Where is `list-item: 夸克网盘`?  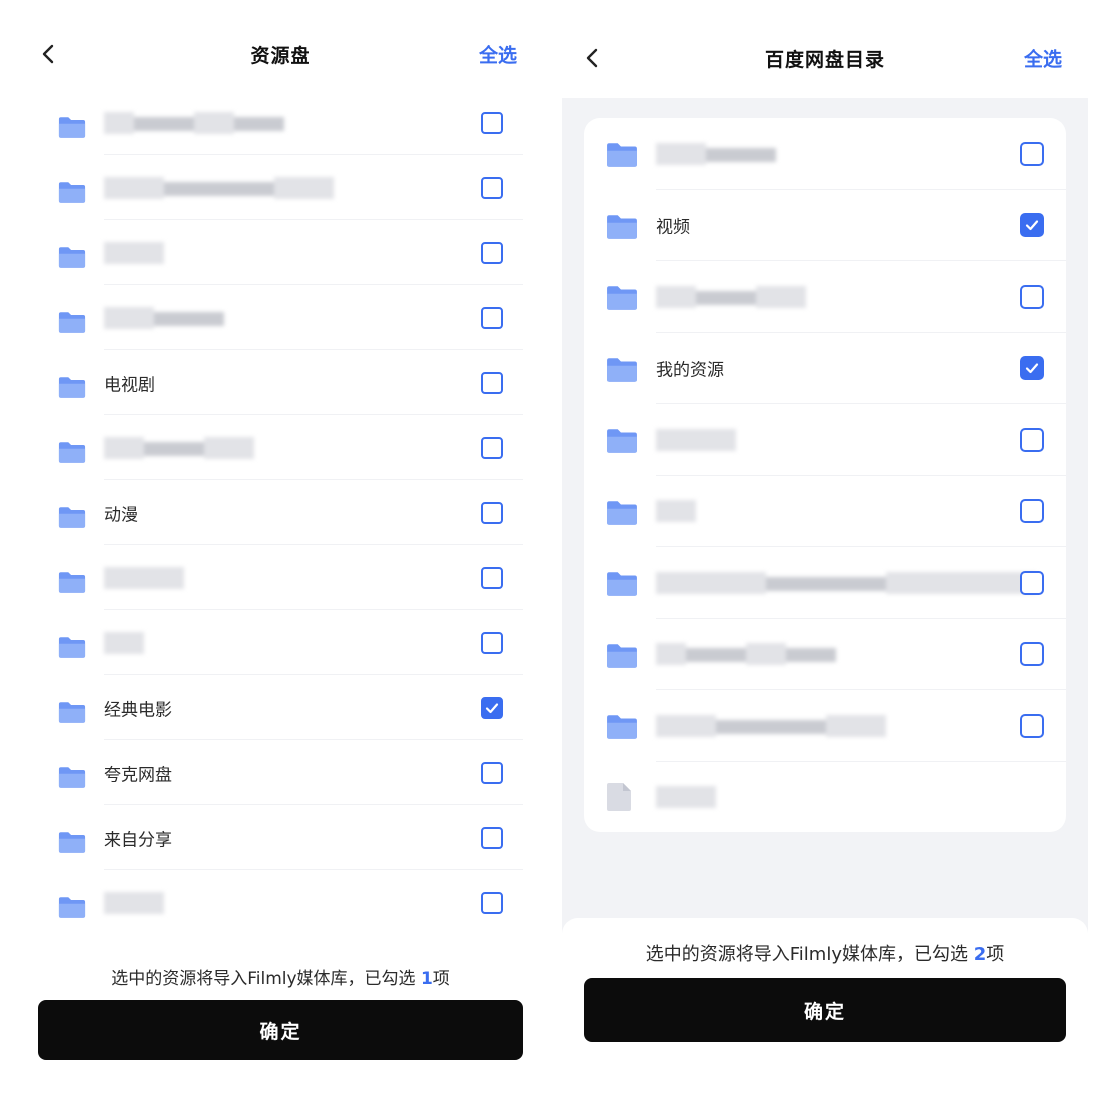
list-item: 夸克网盘 is located at coordinates (280, 772).